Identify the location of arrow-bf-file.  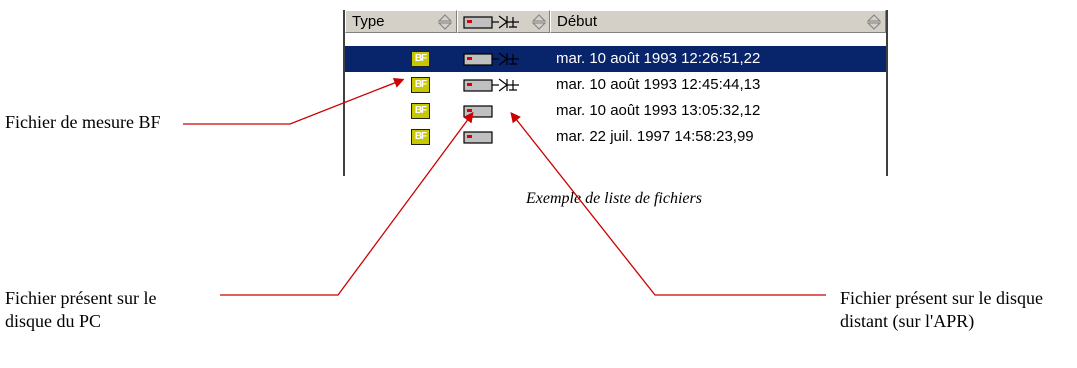
(294, 101).